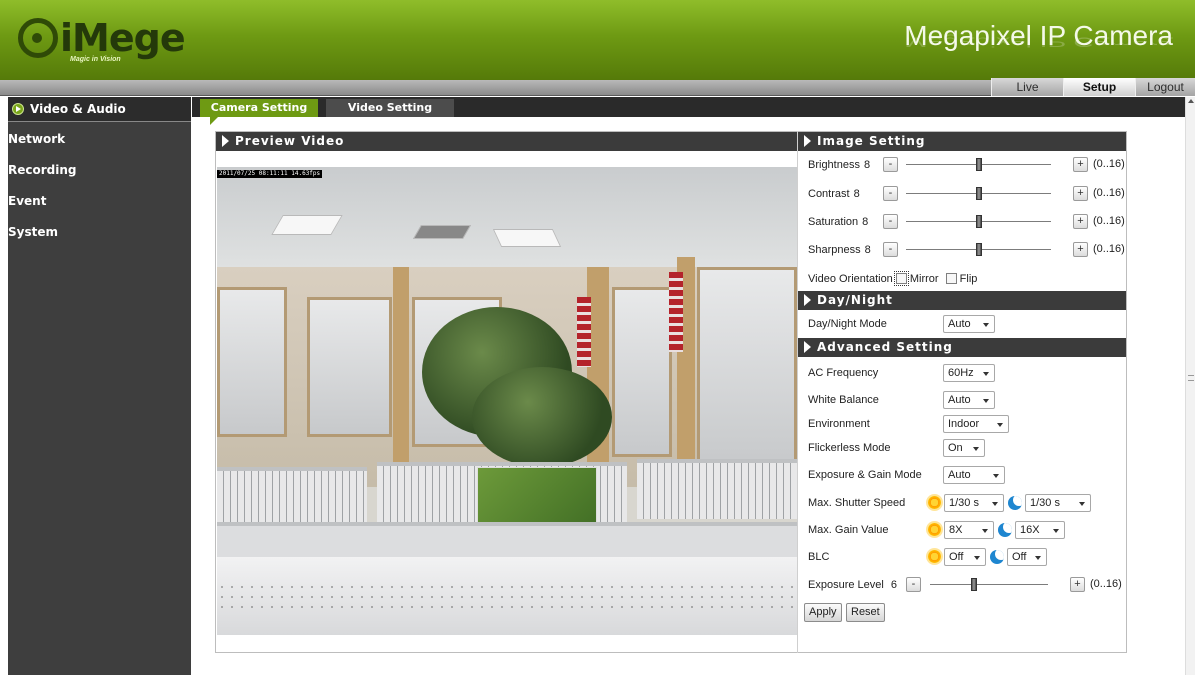  I want to click on video-orientation-row: Video Orientation Mirror Flip, so click(892, 279).